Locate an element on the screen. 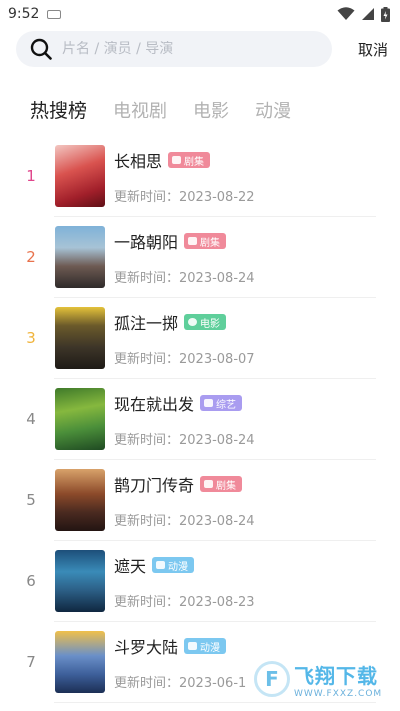 The width and height of the screenshot is (400, 711). wifi-icon is located at coordinates (346, 13).